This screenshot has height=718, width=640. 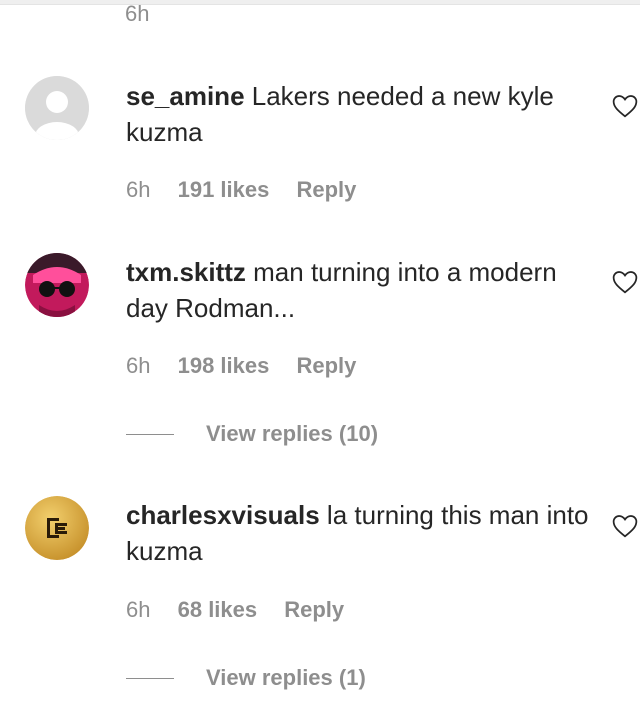 I want to click on like-count: 68 likes, so click(x=218, y=610).